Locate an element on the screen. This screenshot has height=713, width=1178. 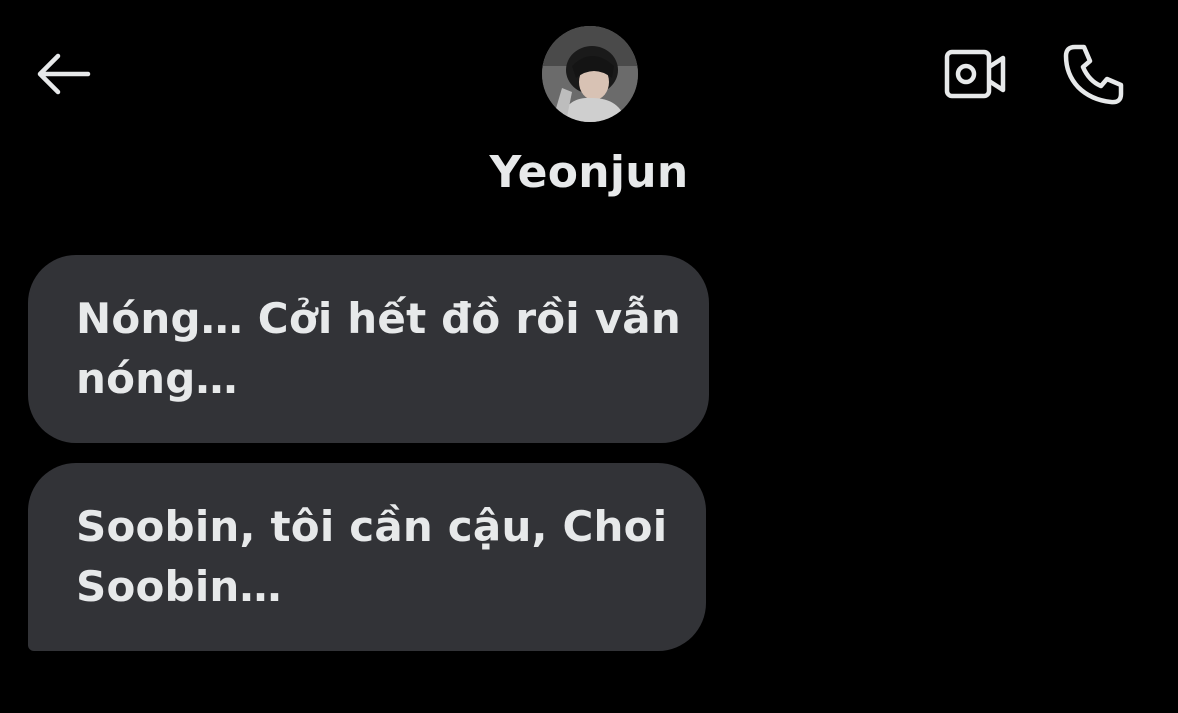
video-call-button is located at coordinates (975, 74).